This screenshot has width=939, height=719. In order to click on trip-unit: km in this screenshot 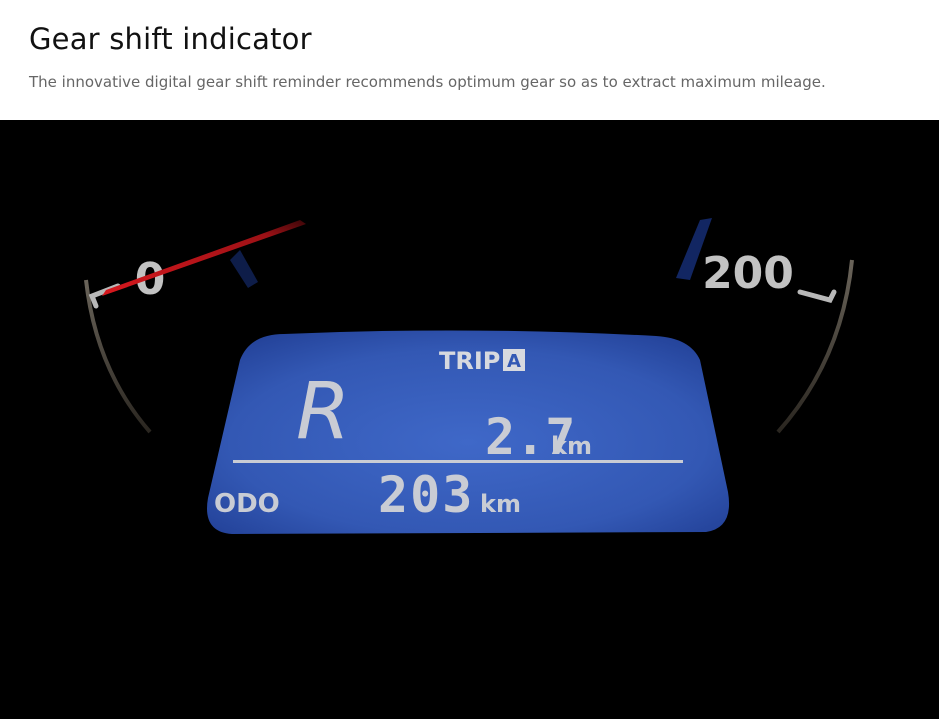, I will do `click(571, 446)`.